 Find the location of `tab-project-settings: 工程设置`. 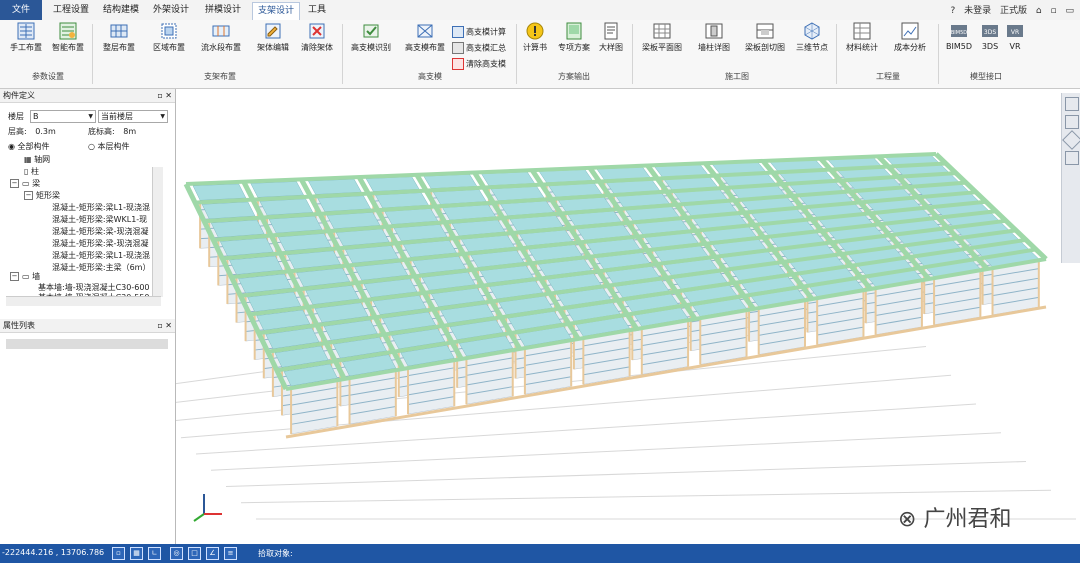

tab-project-settings: 工程设置 is located at coordinates (71, 10).